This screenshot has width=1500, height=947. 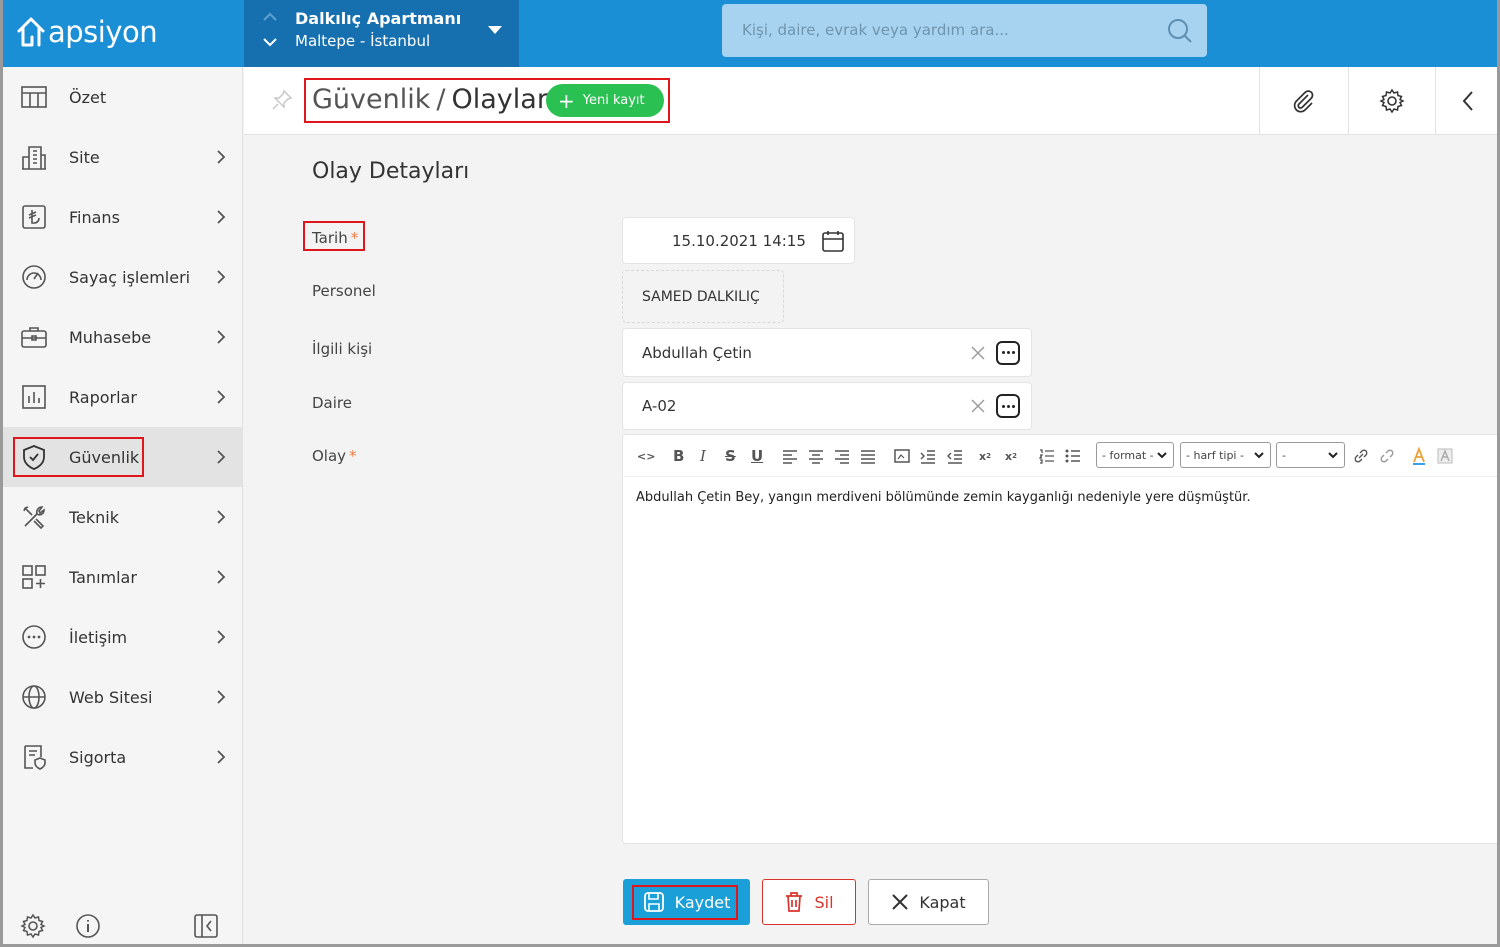 I want to click on form-title: Olay Detayları, so click(x=391, y=171).